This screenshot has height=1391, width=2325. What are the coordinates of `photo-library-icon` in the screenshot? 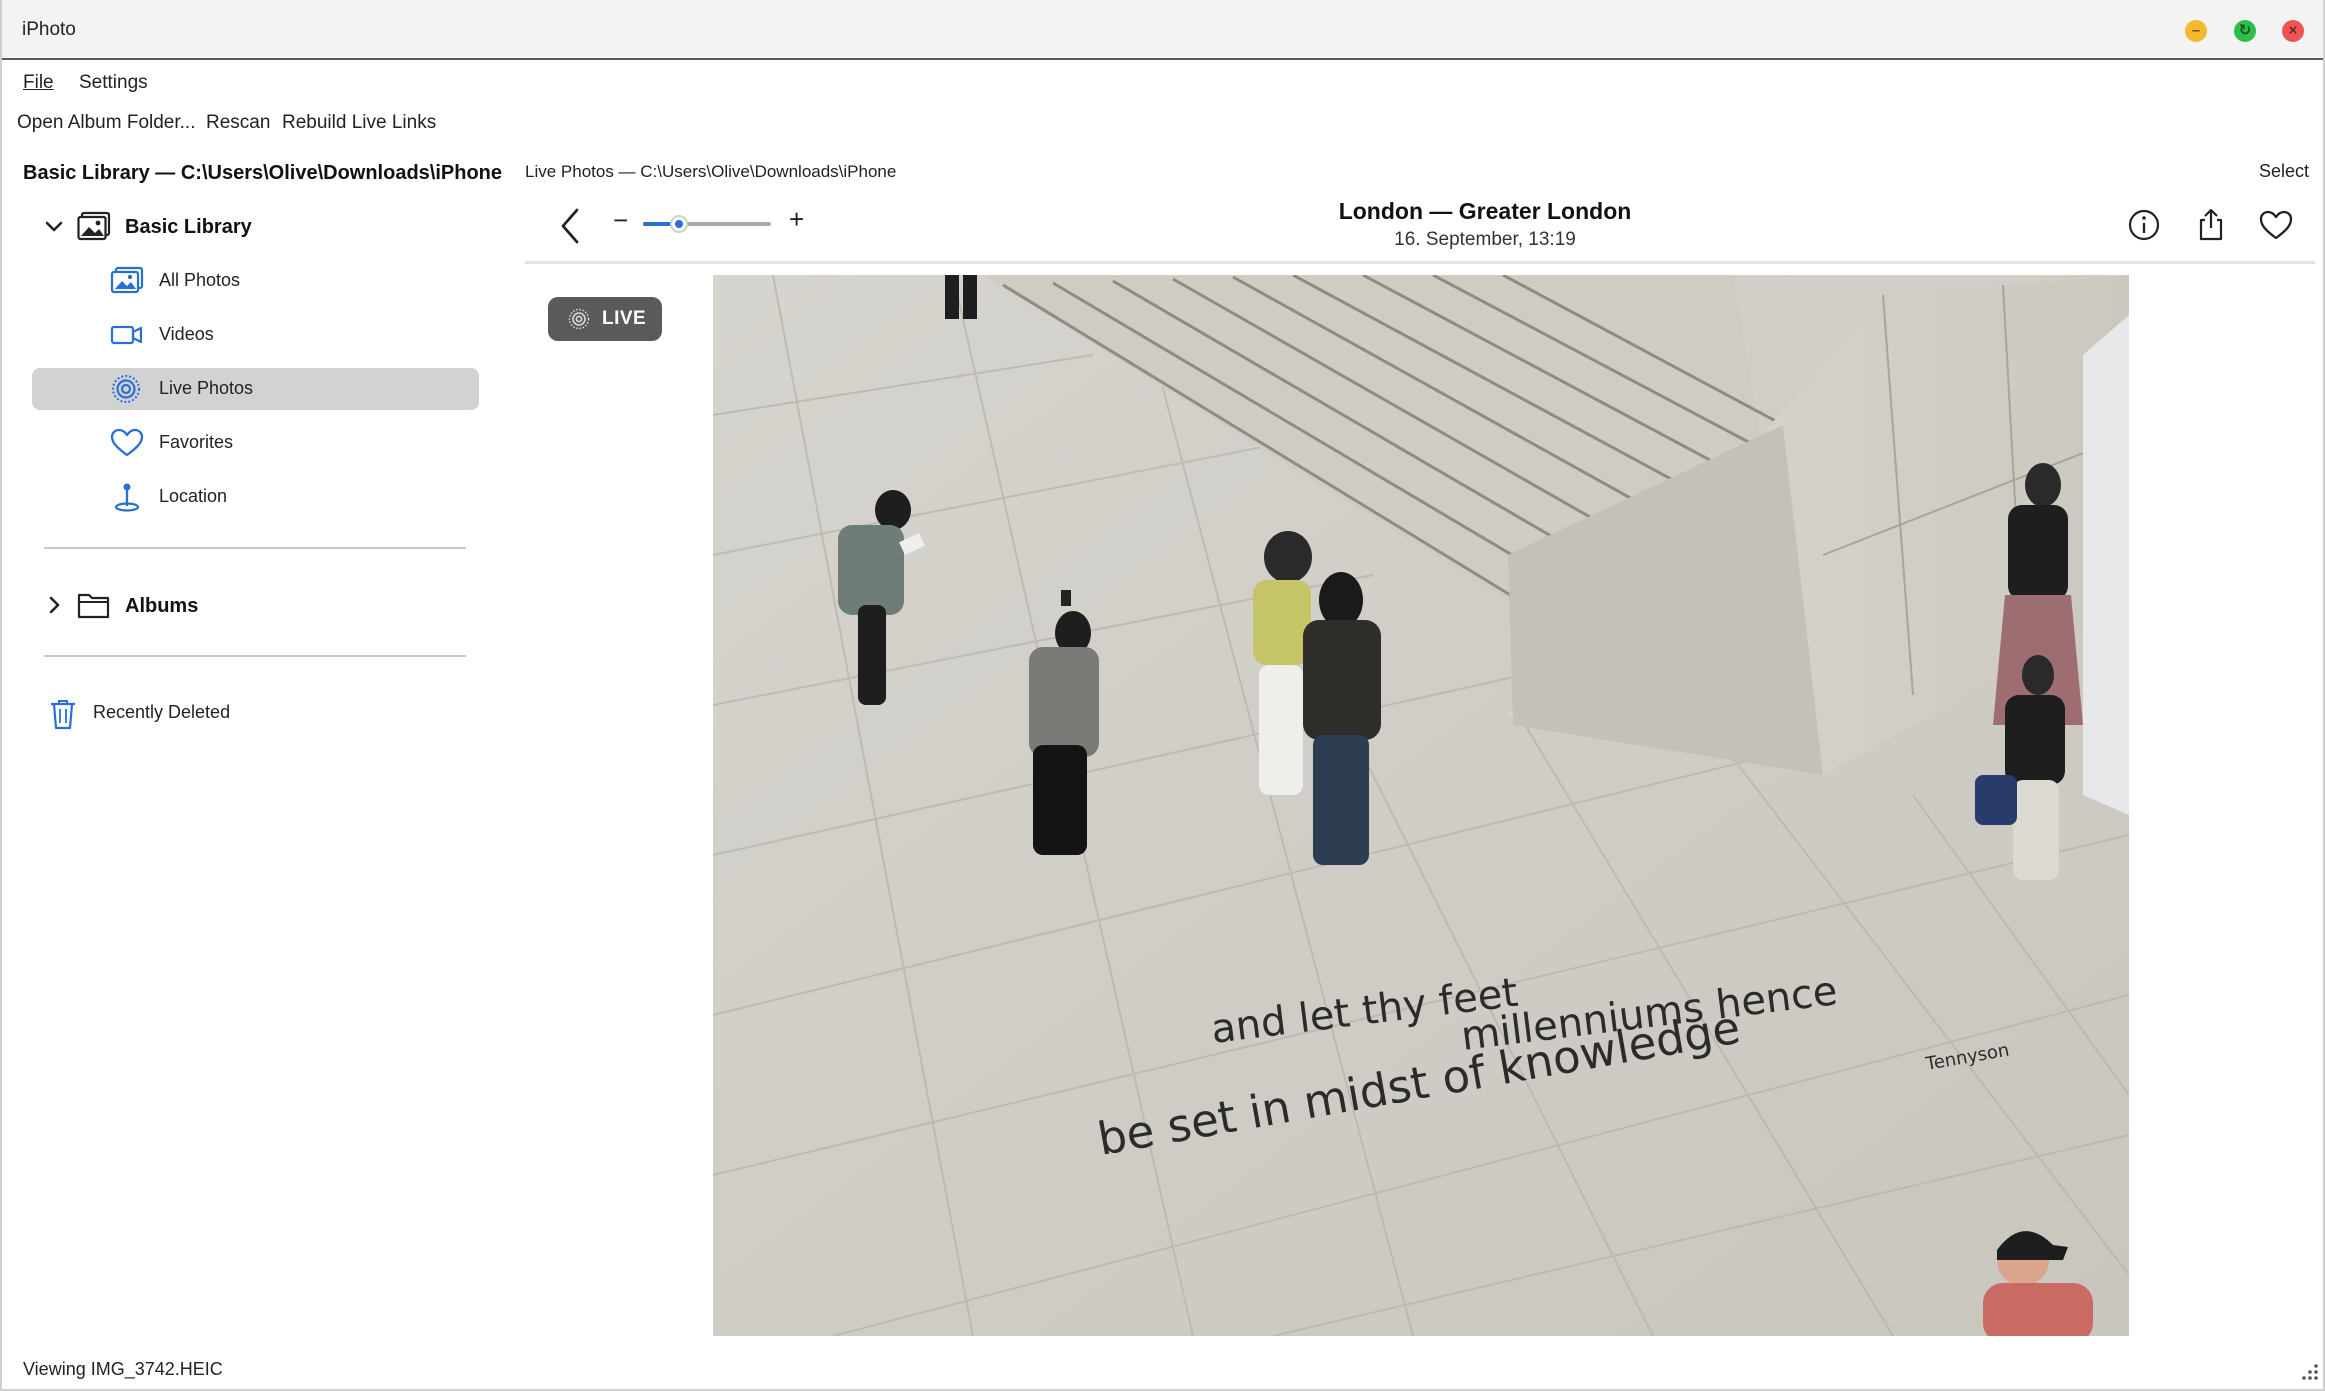 It's located at (94, 228).